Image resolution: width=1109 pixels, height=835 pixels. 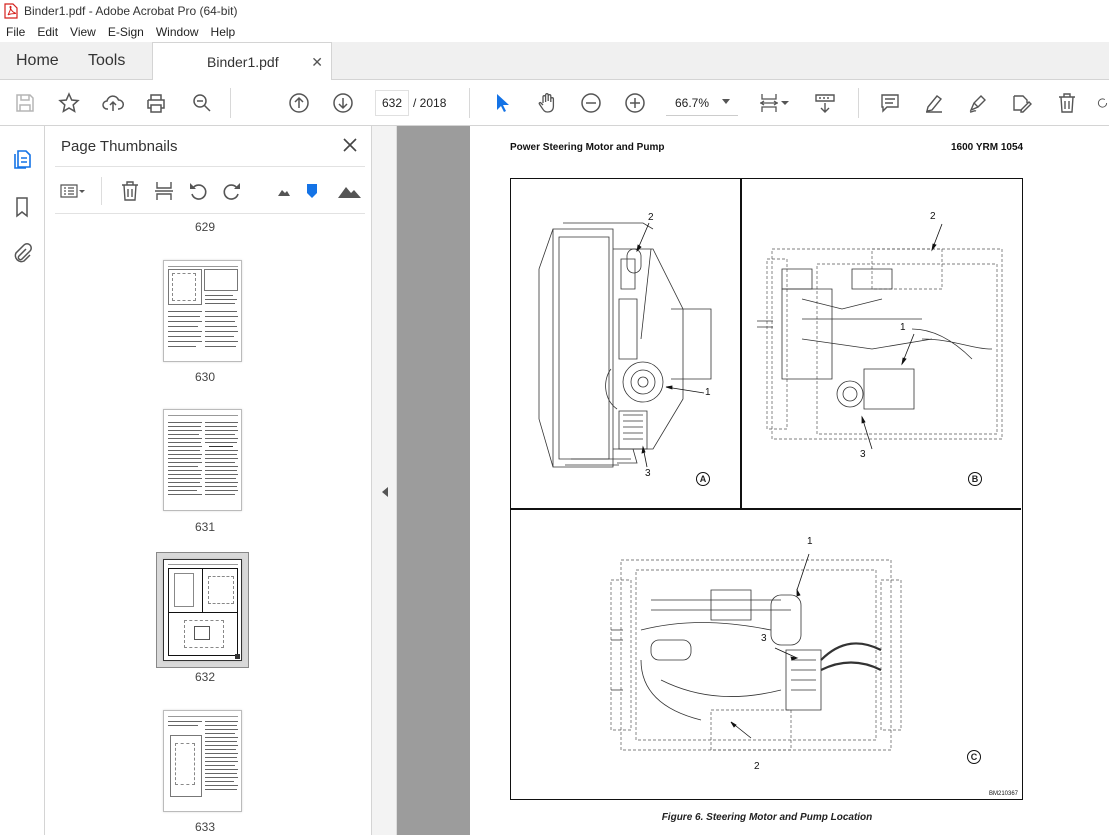 What do you see at coordinates (232, 191) in the screenshot?
I see `rotate-clockwise-icon` at bounding box center [232, 191].